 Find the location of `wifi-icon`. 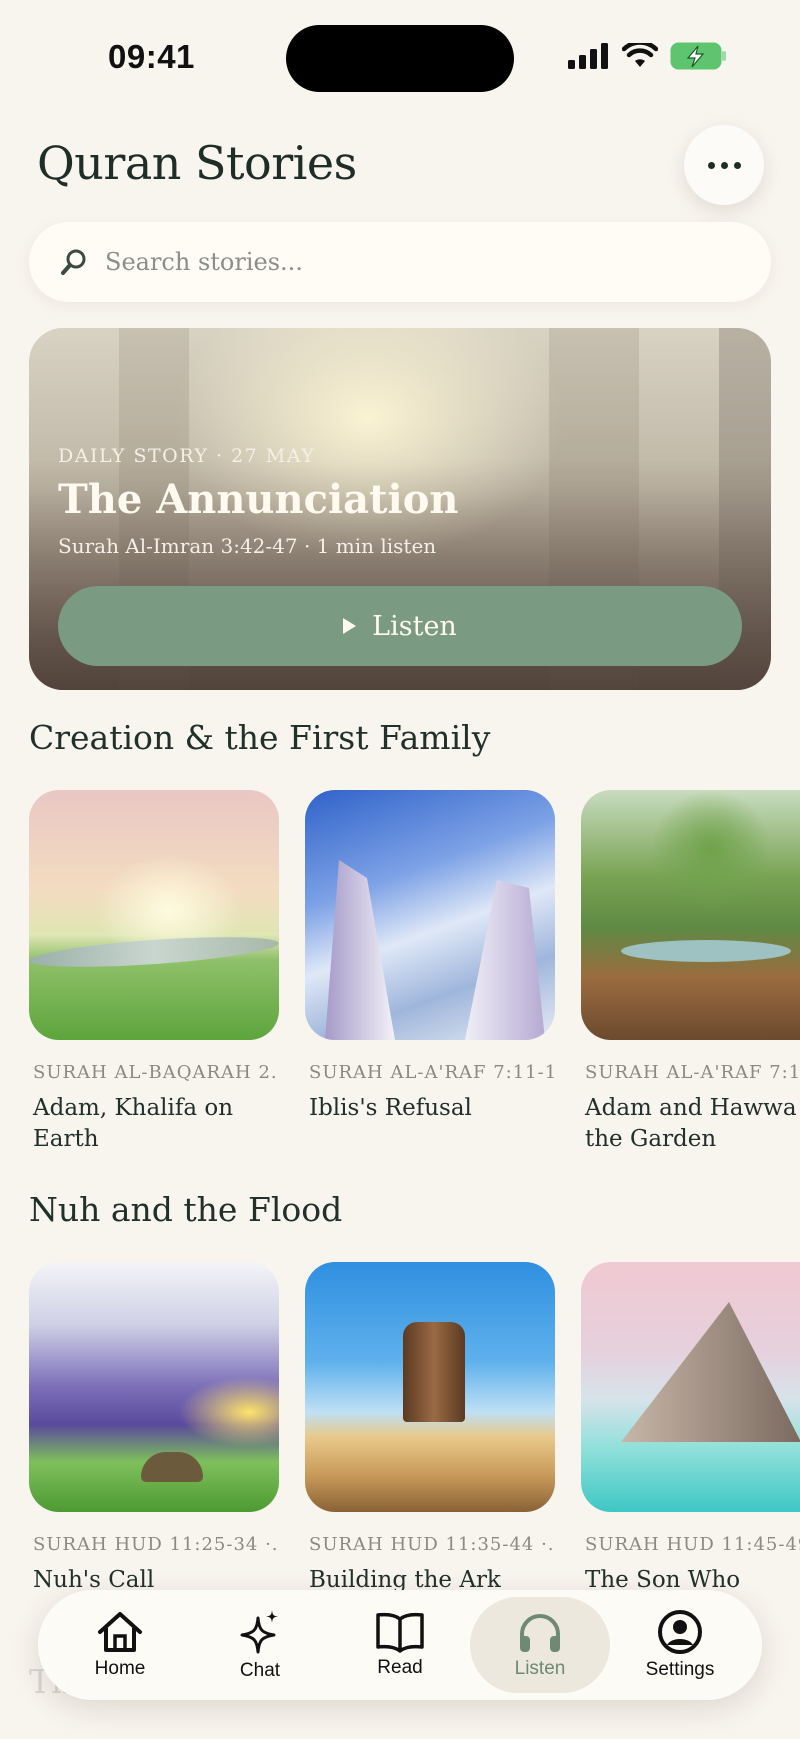

wifi-icon is located at coordinates (640, 55).